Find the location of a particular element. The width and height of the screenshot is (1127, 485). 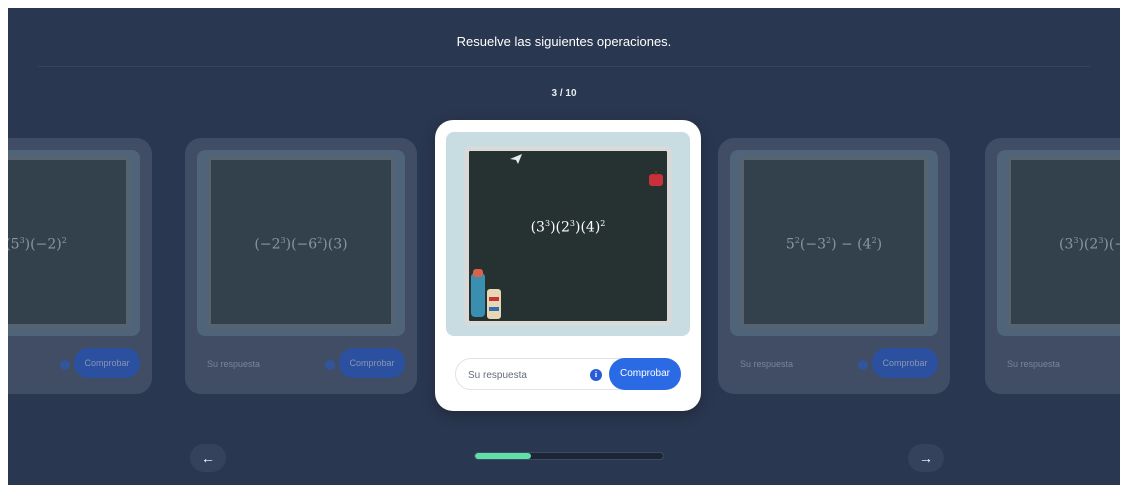

chalkboard: (33)(23)(− is located at coordinates (1063, 242).